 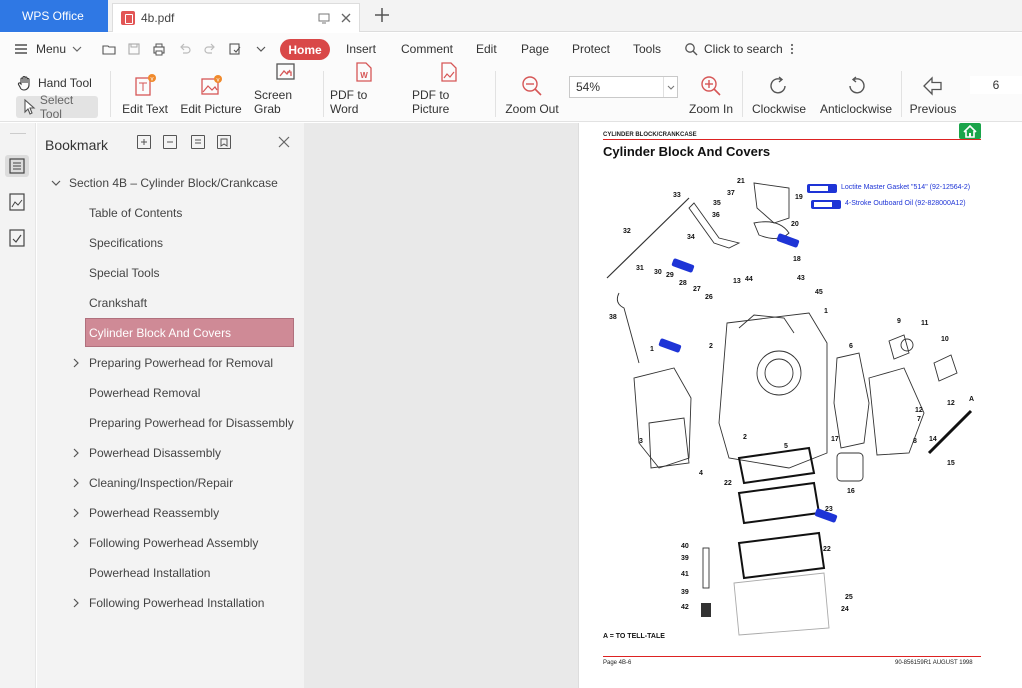 What do you see at coordinates (170, 333) in the screenshot?
I see `bookmark-item: Cylinder Block And Covers` at bounding box center [170, 333].